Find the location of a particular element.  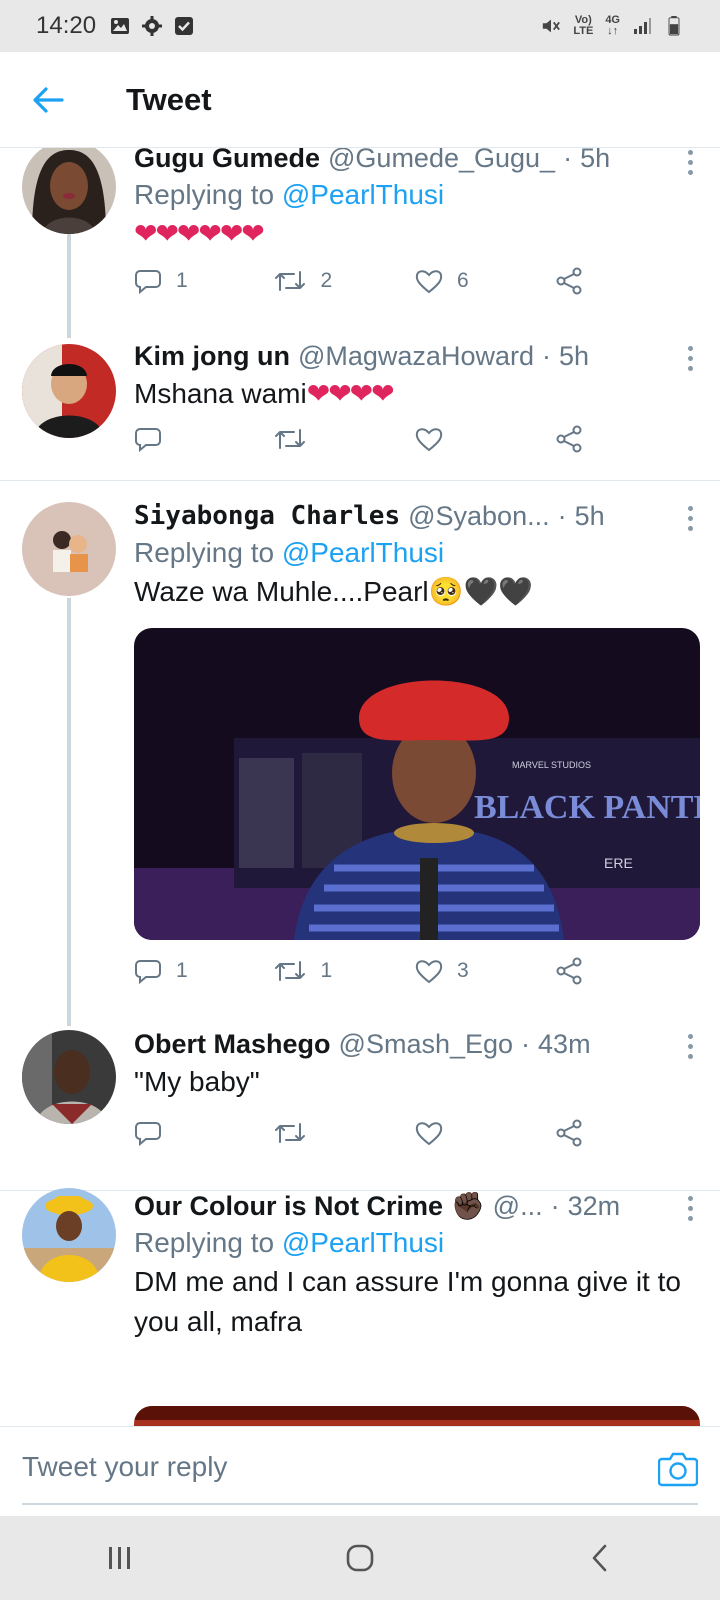

replying-to: Replying to @PearlThusi is located at coordinates (289, 1242).